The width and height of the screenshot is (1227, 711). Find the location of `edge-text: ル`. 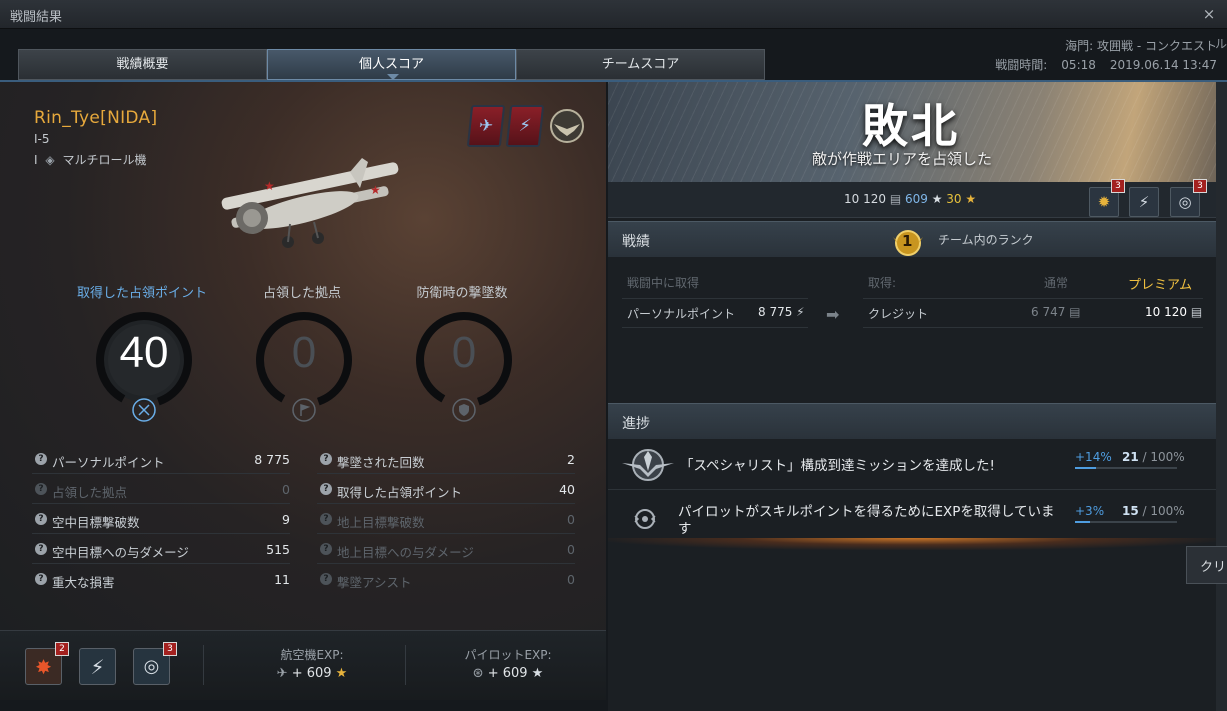

edge-text: ル is located at coordinates (1220, 44).